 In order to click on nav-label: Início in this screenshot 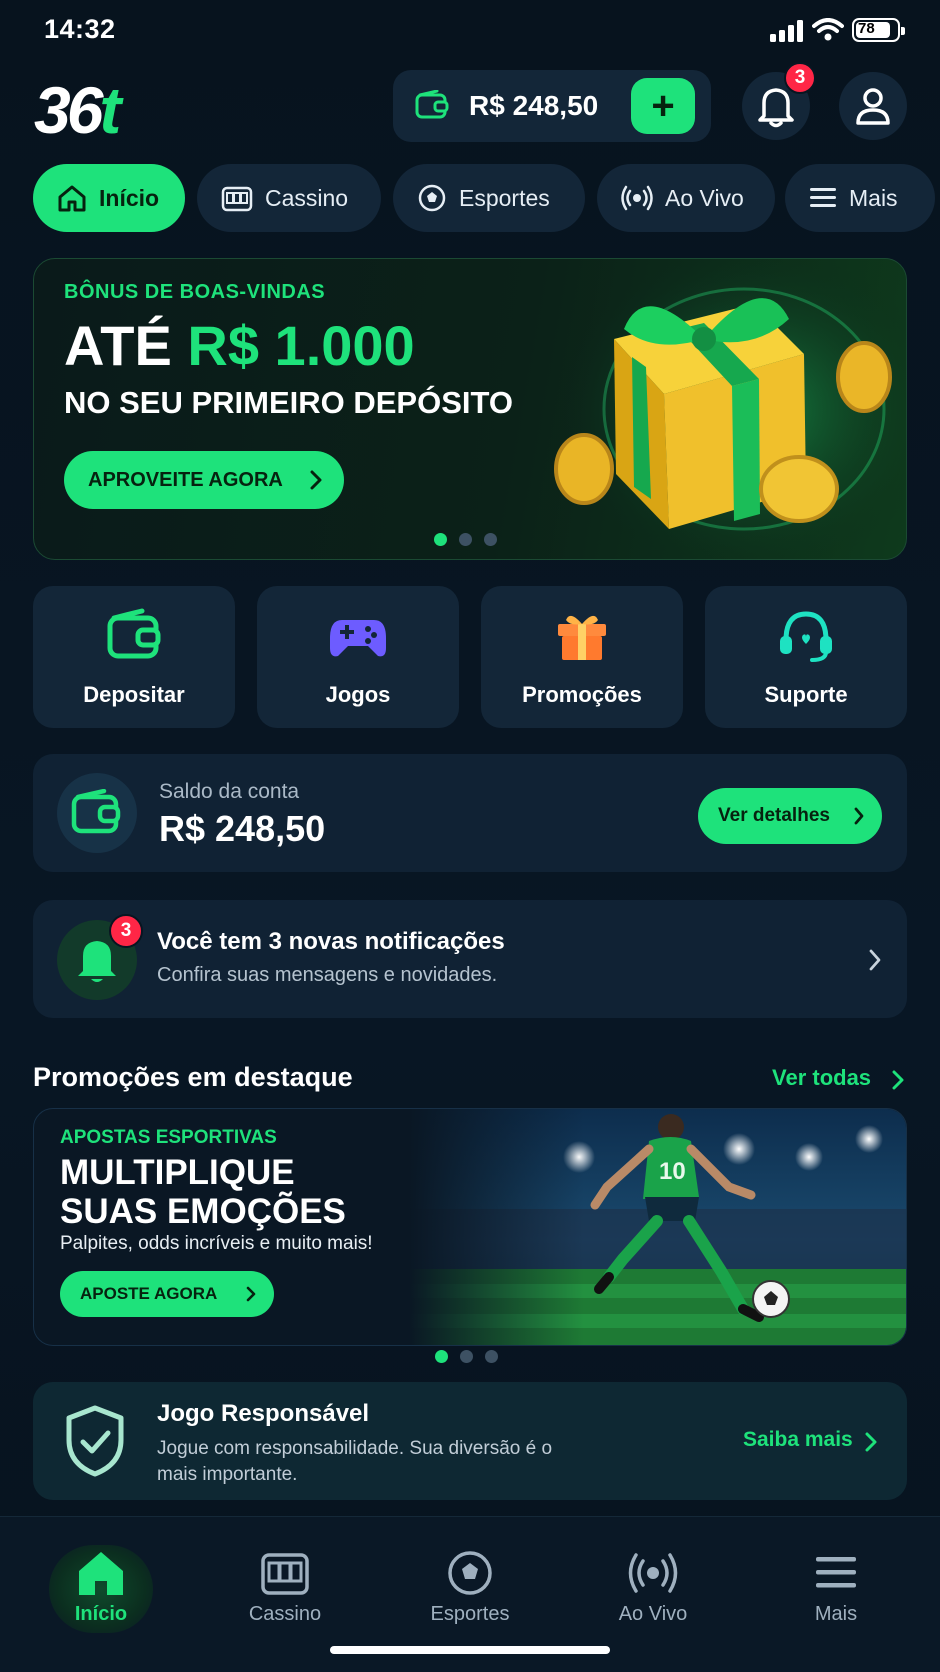, I will do `click(101, 1614)`.